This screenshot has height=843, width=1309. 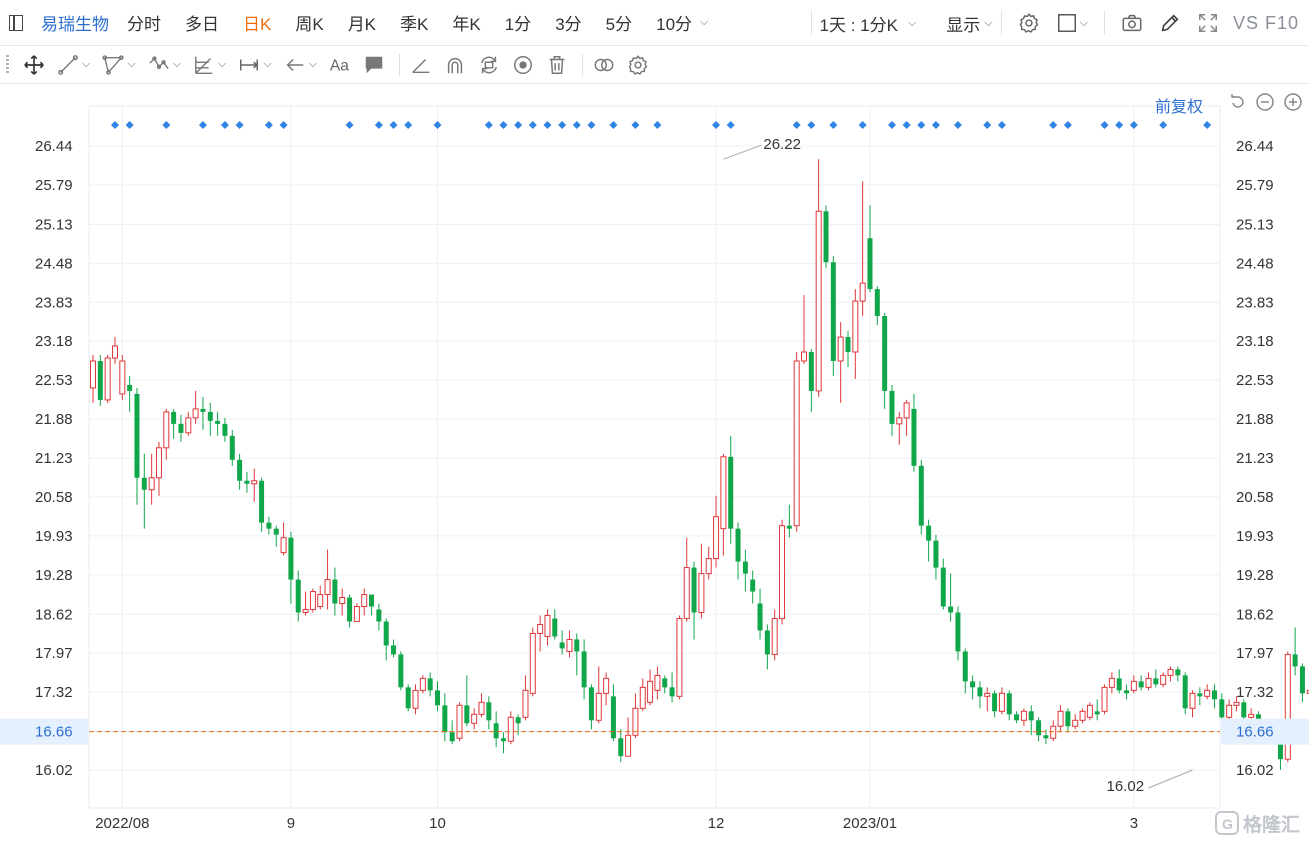 What do you see at coordinates (421, 65) in the screenshot?
I see `angle-tool` at bounding box center [421, 65].